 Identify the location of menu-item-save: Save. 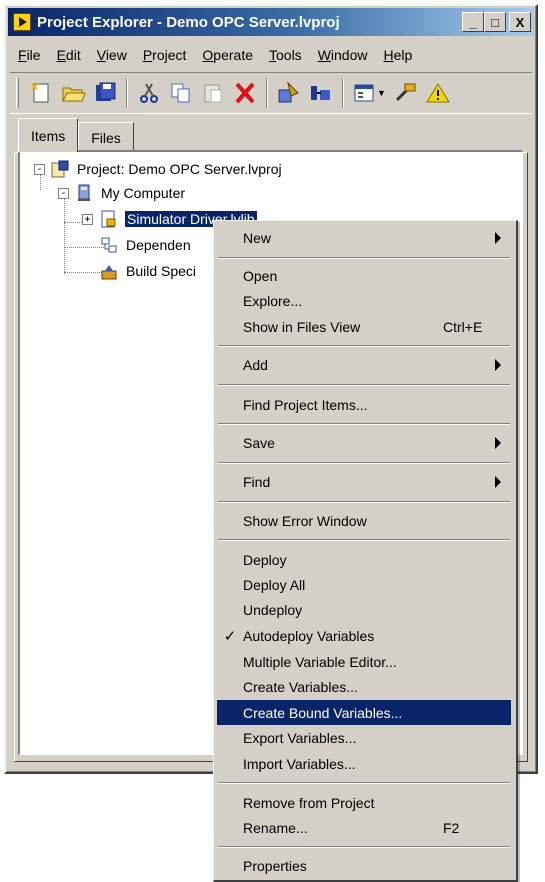
(364, 442).